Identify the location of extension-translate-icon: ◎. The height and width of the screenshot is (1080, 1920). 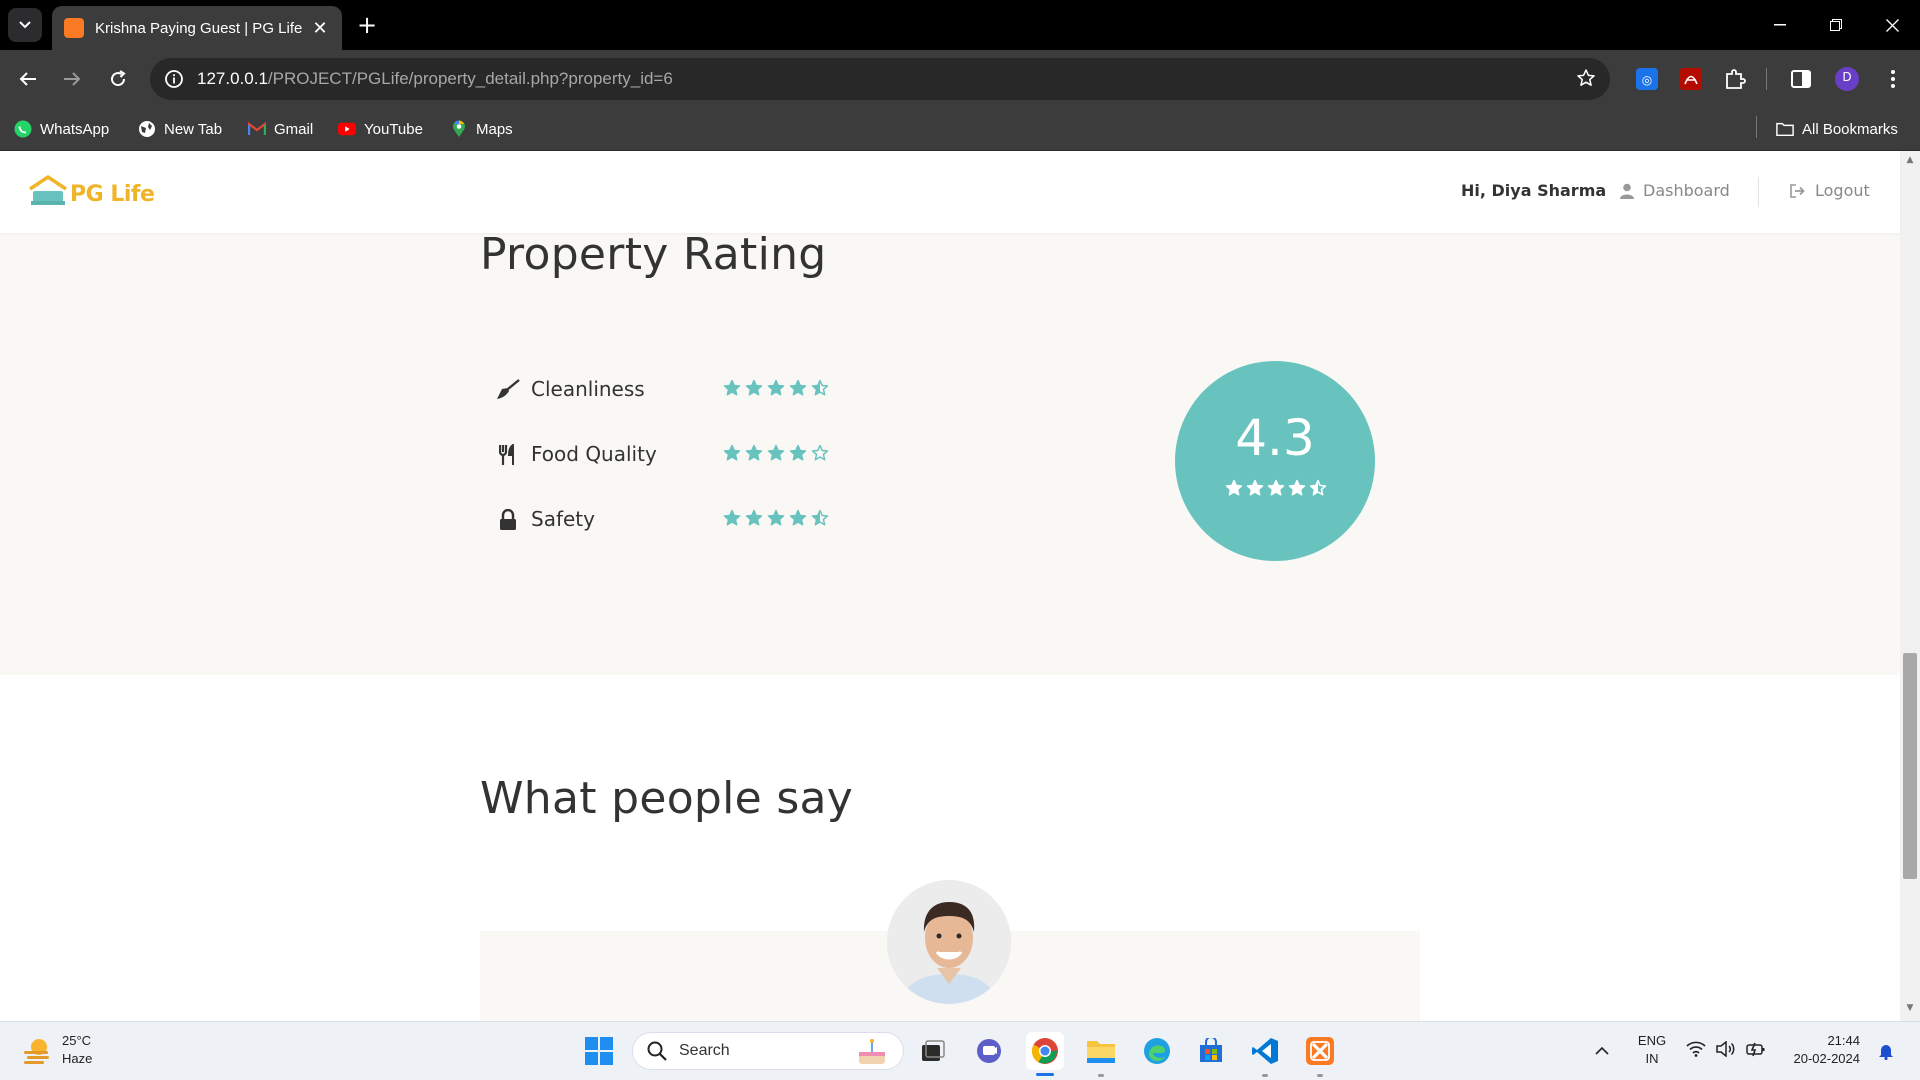
(1647, 79).